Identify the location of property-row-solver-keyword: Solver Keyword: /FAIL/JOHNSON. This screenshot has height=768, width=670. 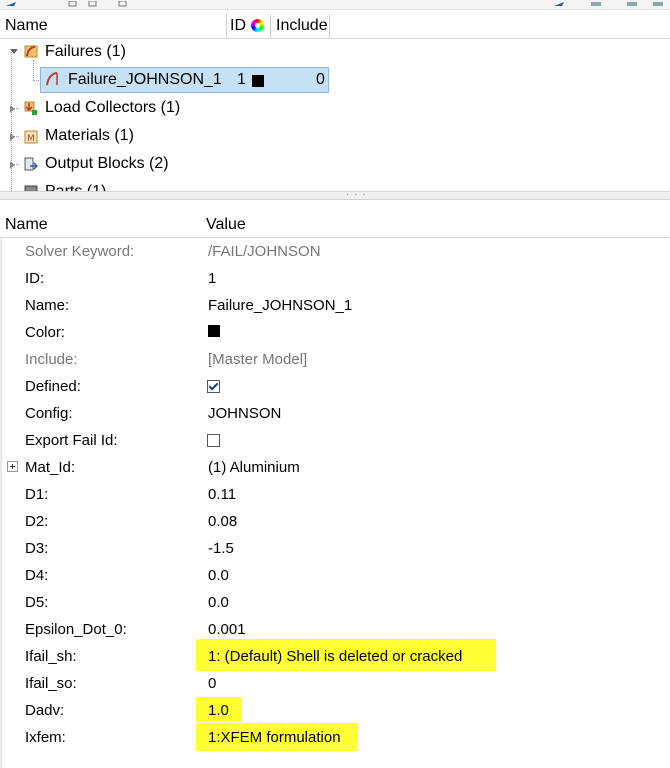
(335, 251).